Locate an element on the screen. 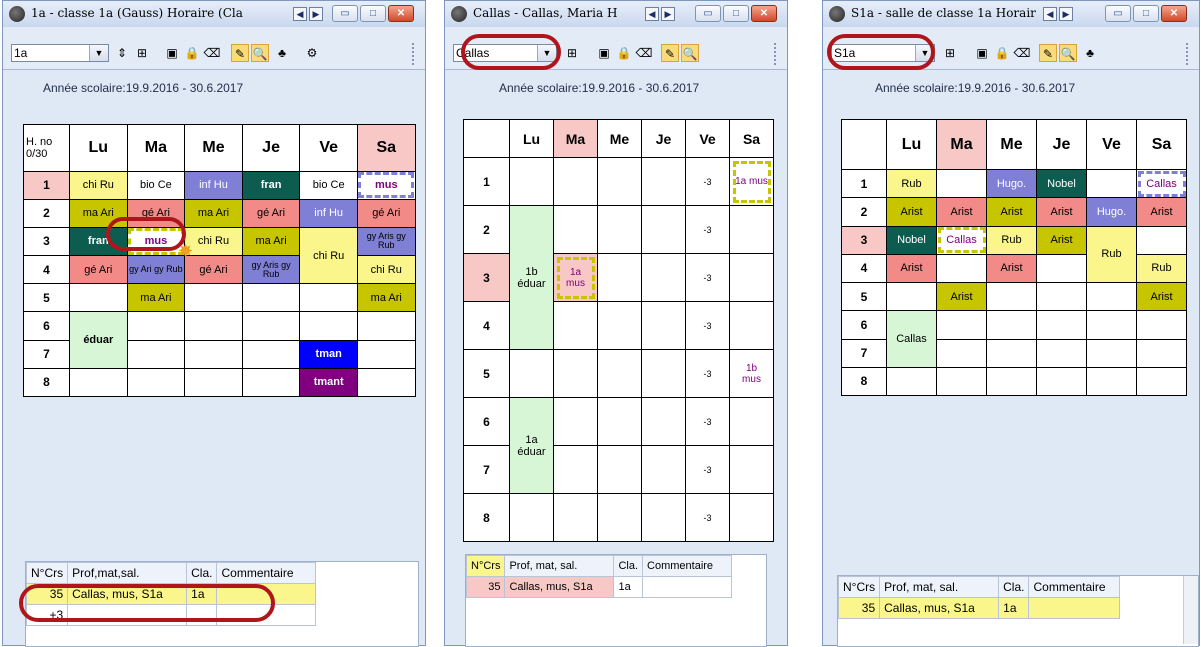  pencil-icon: ✎ is located at coordinates (240, 53).